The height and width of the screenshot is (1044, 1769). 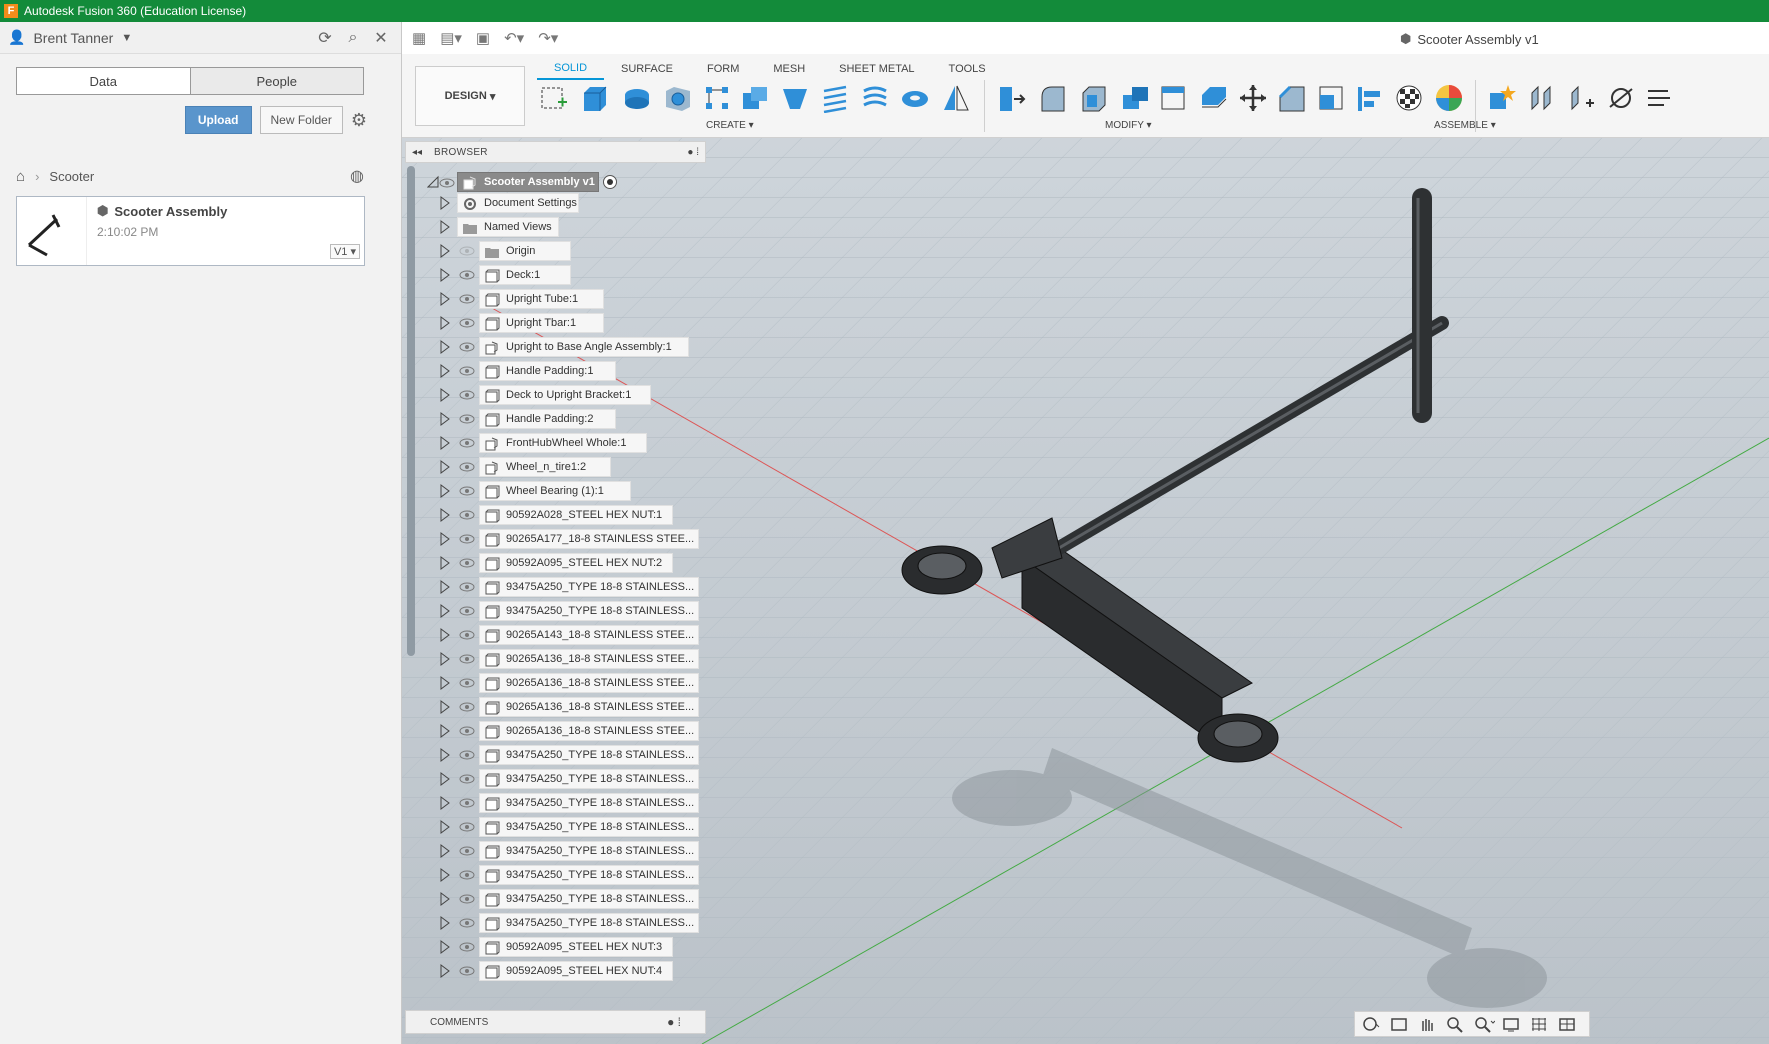 I want to click on chamfer-icon, so click(x=1291, y=98).